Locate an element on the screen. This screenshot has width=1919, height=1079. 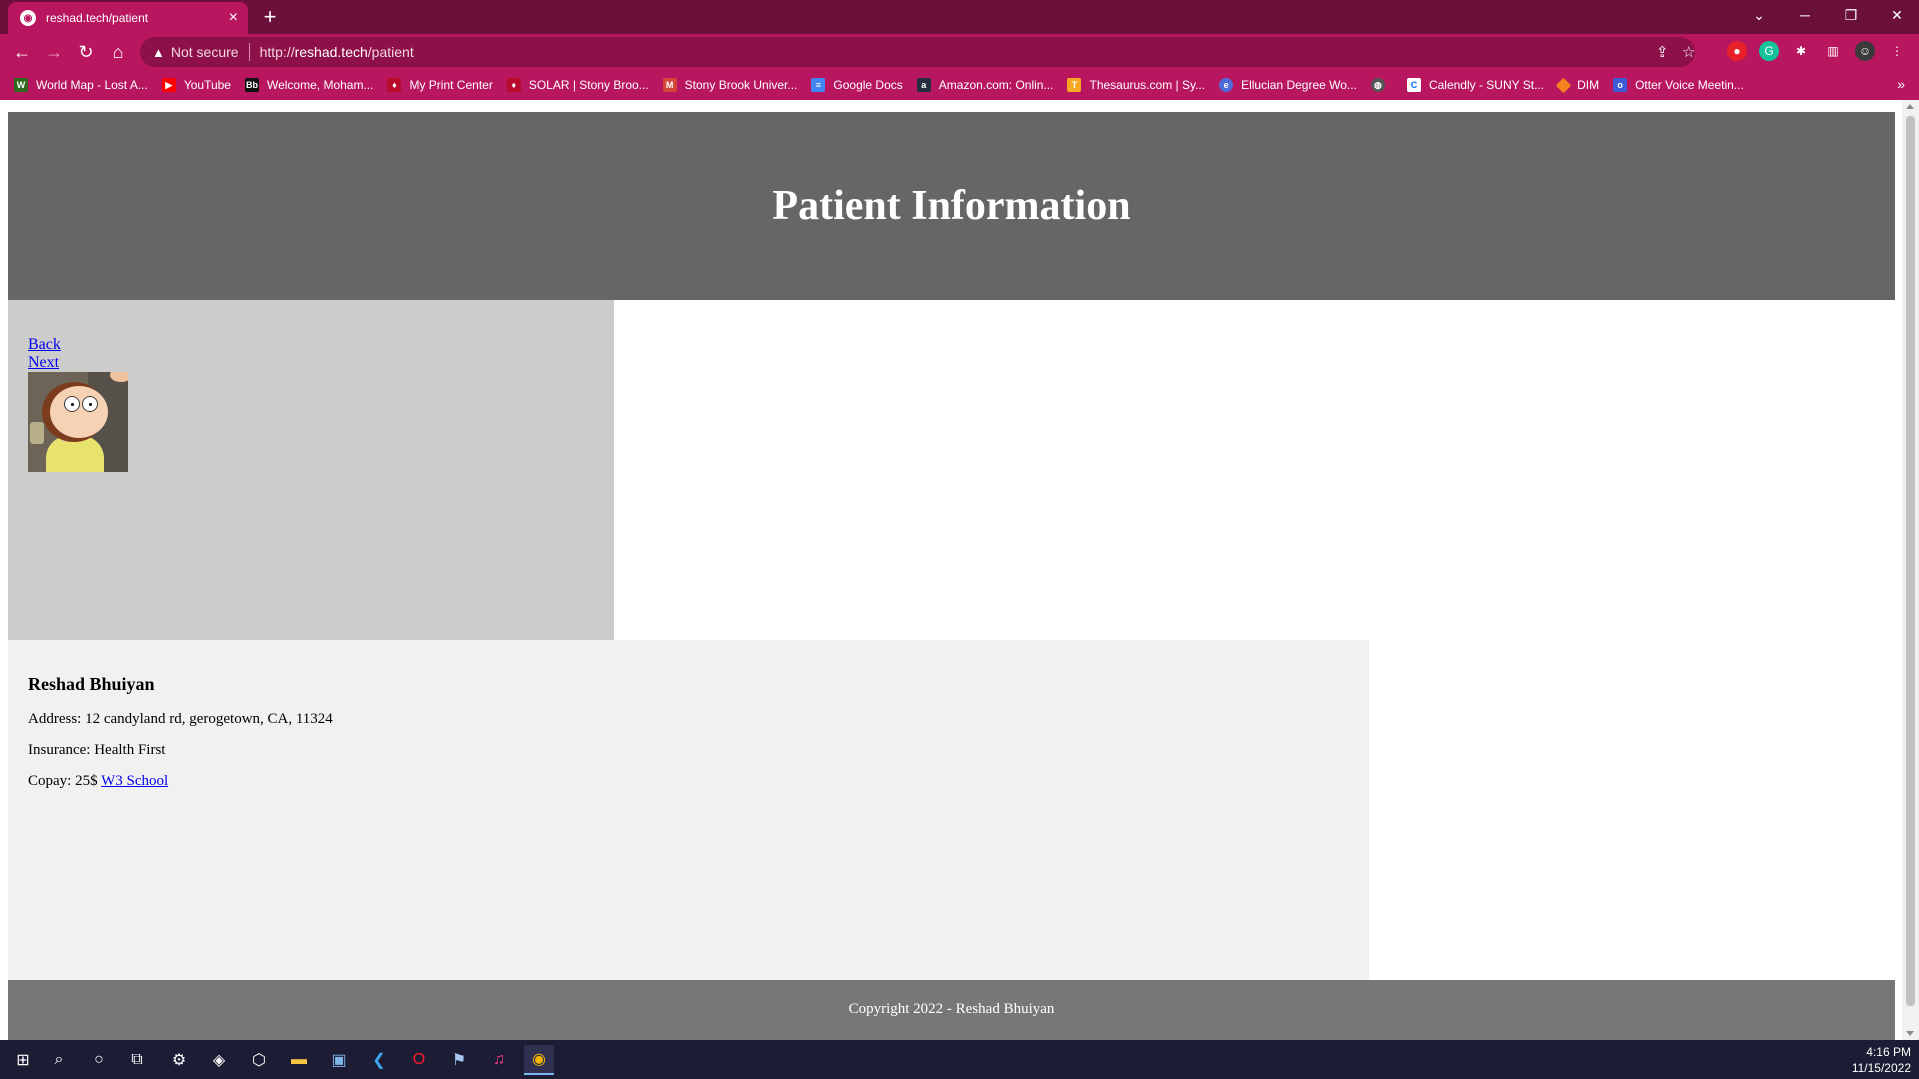
back-arrow-icon: ← is located at coordinates (22, 52).